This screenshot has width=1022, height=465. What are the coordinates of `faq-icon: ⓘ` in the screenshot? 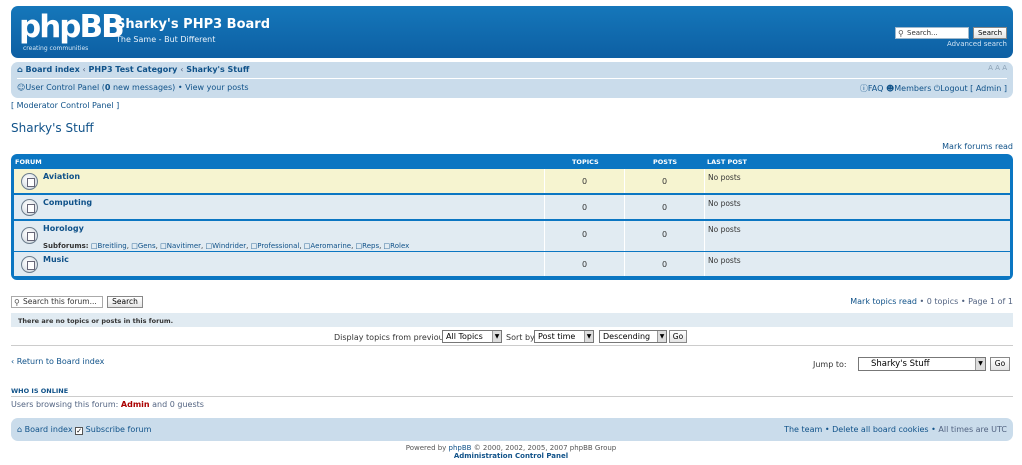 It's located at (863, 88).